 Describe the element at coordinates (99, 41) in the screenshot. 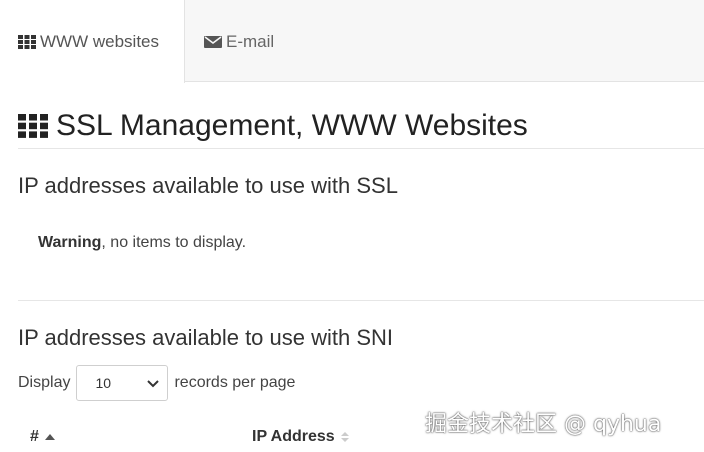

I see `tab-label: WWW websites` at that location.